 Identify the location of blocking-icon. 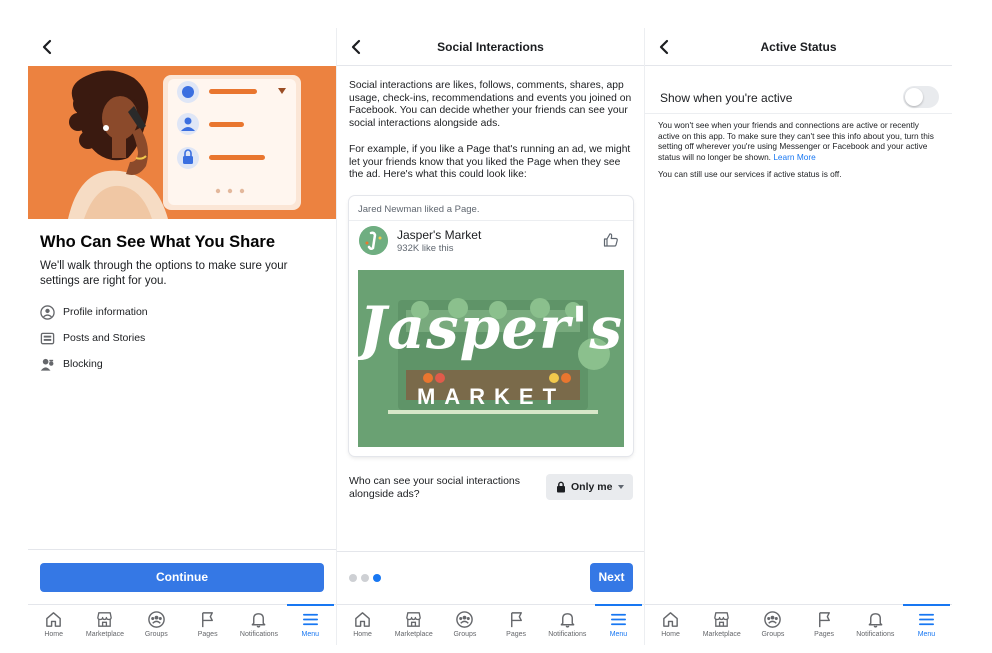
(47, 364).